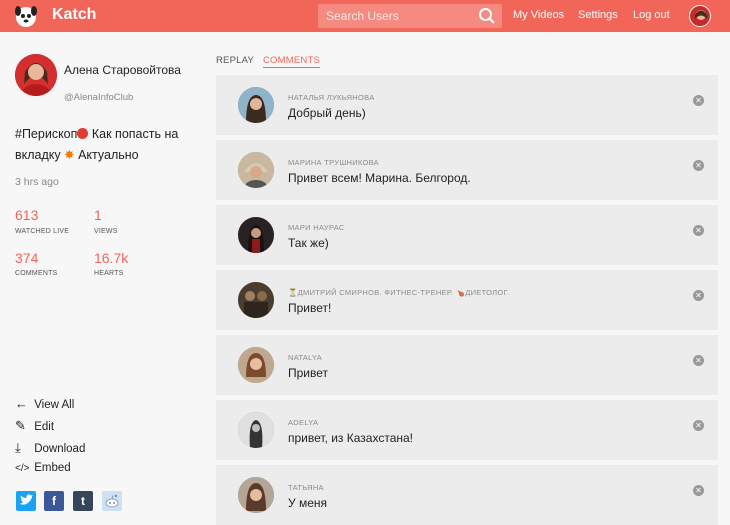  What do you see at coordinates (467, 235) in the screenshot?
I see `comment-item: МАРИ НАУРАС Так же) ✕` at bounding box center [467, 235].